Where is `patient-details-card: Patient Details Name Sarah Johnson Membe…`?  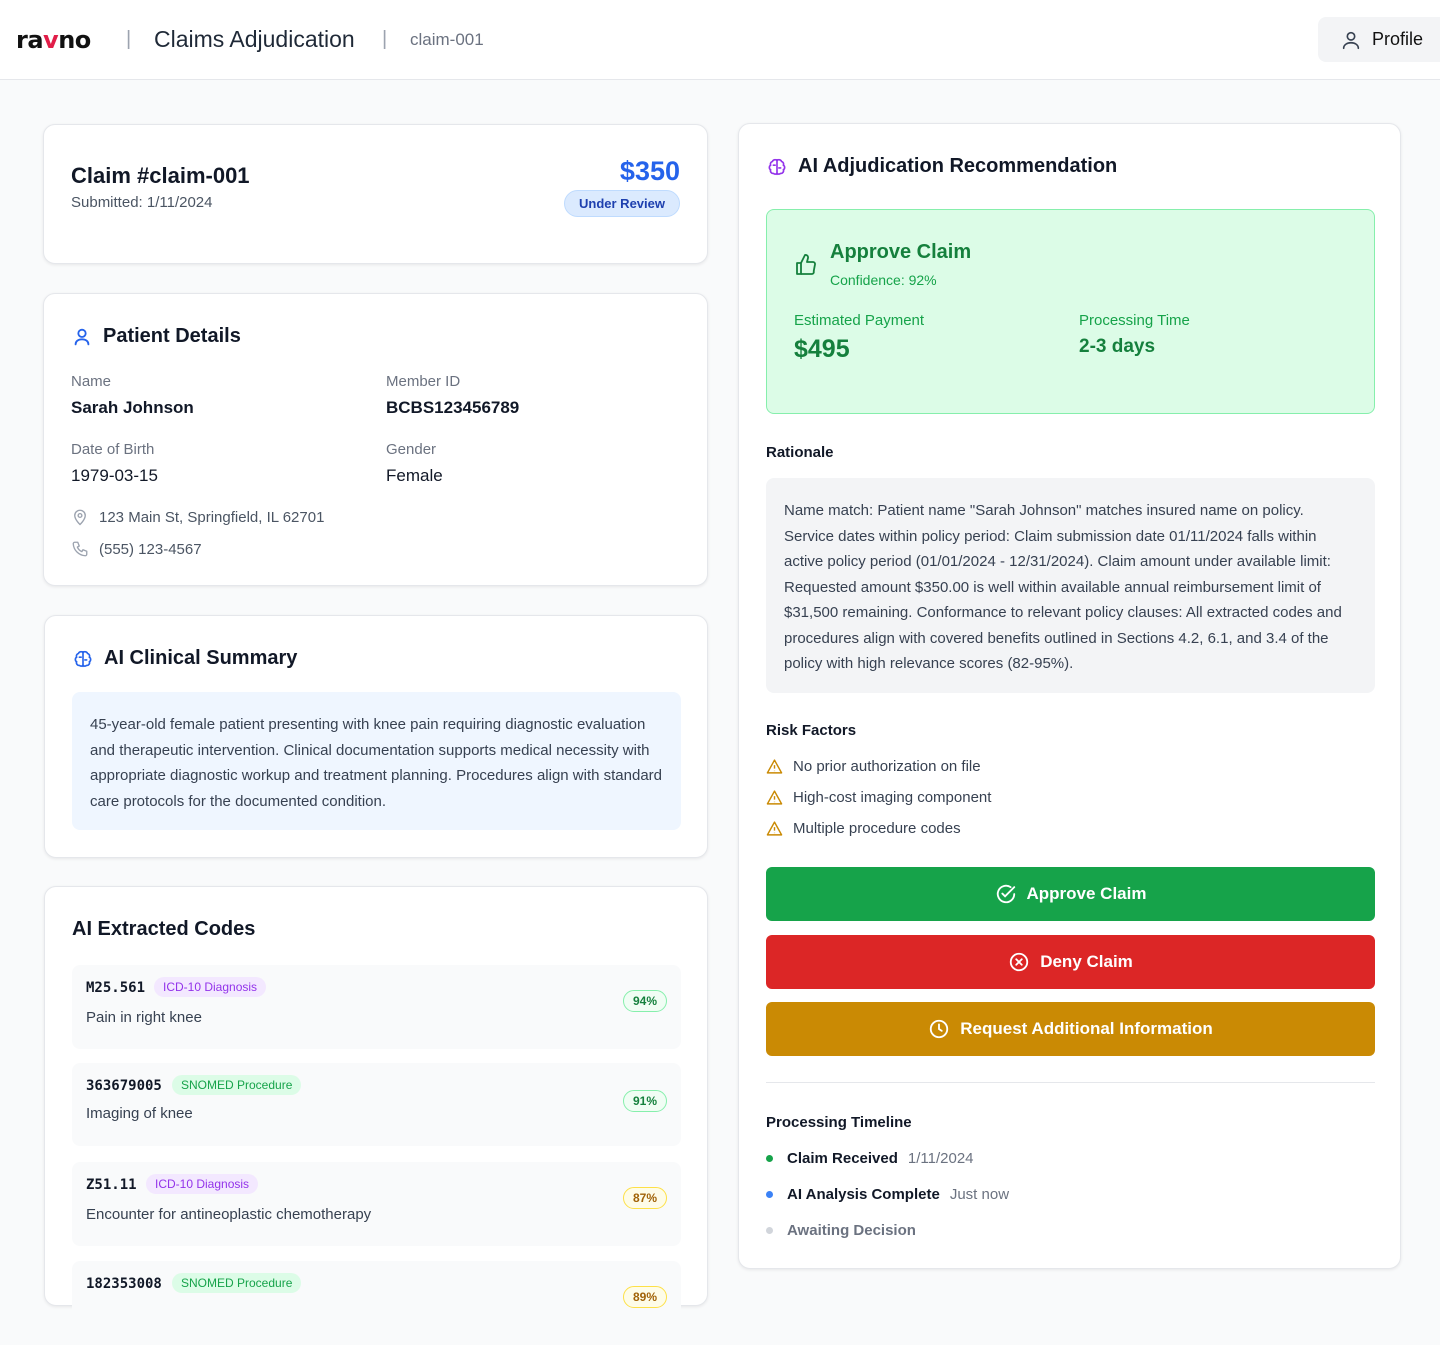
patient-details-card: Patient Details Name Sarah Johnson Membe… is located at coordinates (375, 439).